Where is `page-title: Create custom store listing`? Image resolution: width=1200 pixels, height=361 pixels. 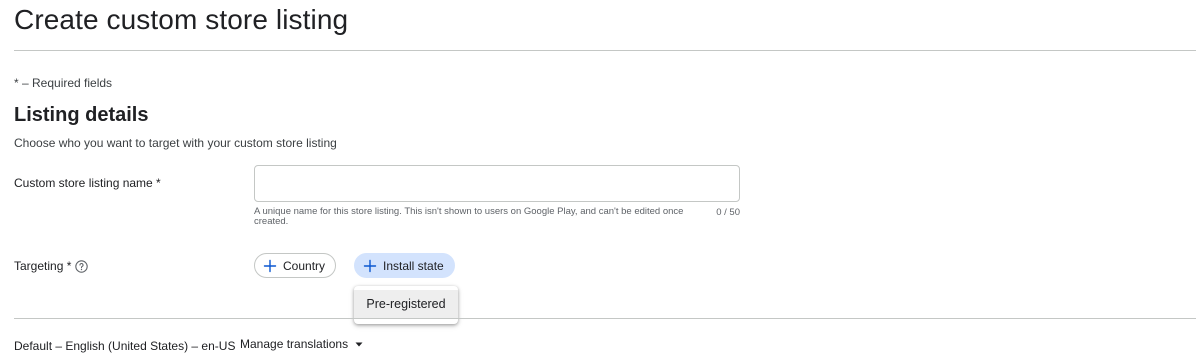 page-title: Create custom store listing is located at coordinates (181, 19).